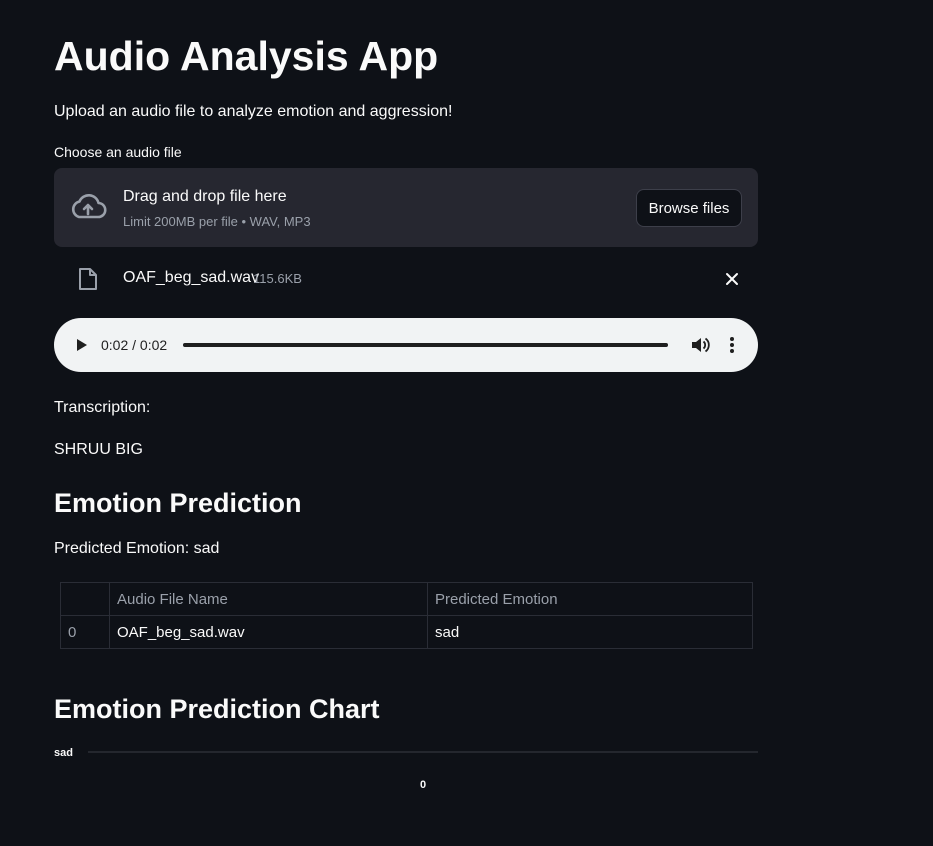 Image resolution: width=933 pixels, height=846 pixels. I want to click on row-index-cell: 0, so click(85, 632).